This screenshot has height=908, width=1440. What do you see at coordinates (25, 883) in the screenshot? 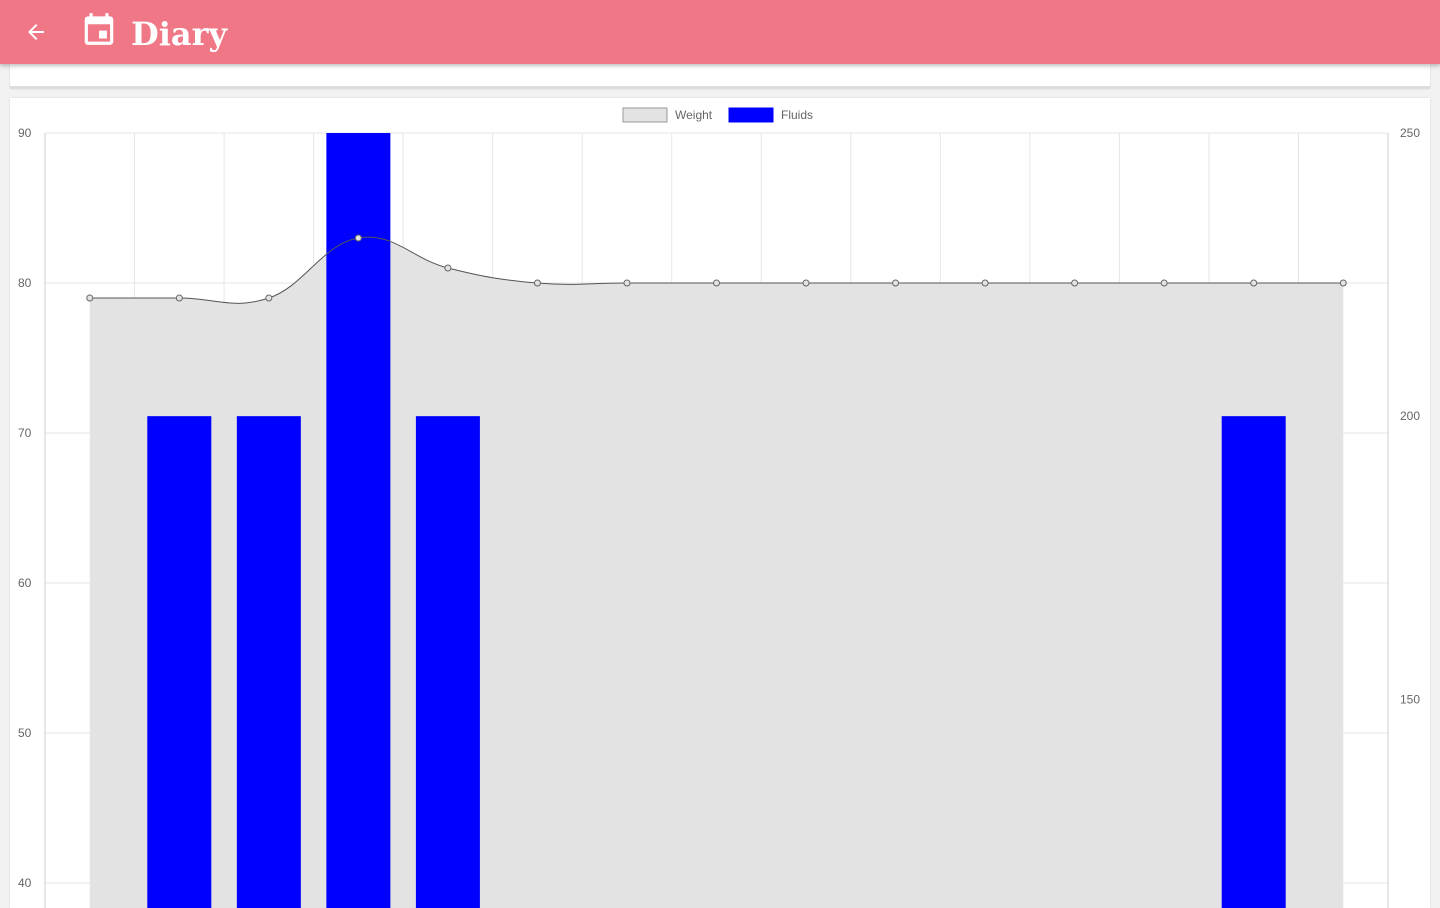
I see `y-left-tick-label: 40` at bounding box center [25, 883].